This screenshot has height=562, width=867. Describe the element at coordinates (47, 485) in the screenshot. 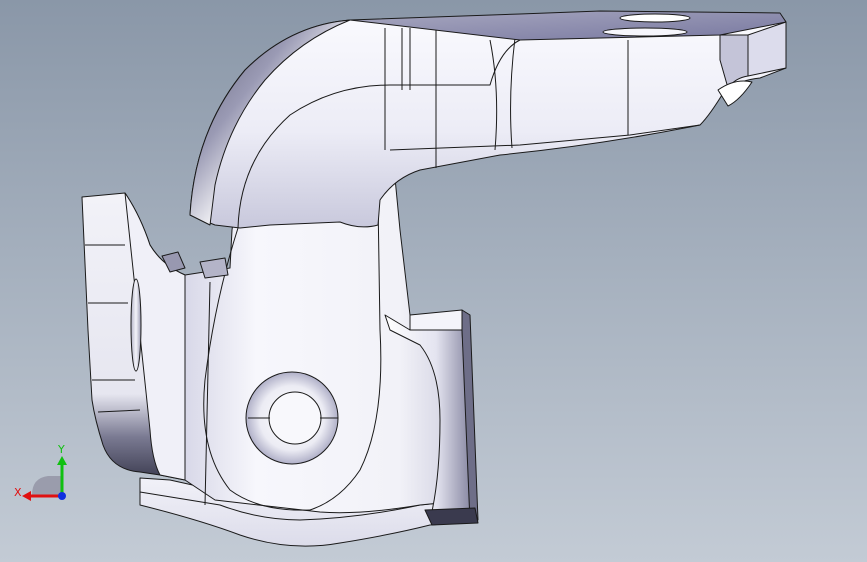

I see `triad-plane-shade` at that location.